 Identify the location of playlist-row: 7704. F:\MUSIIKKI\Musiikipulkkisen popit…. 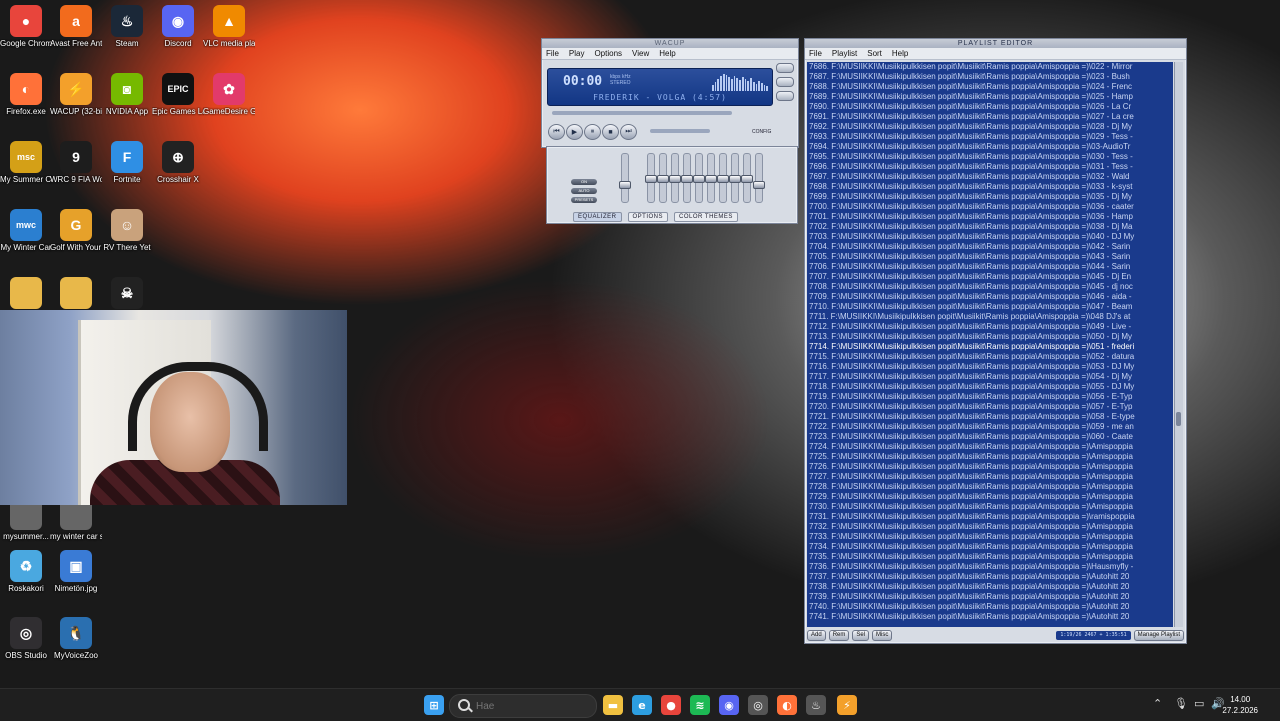
(990, 247).